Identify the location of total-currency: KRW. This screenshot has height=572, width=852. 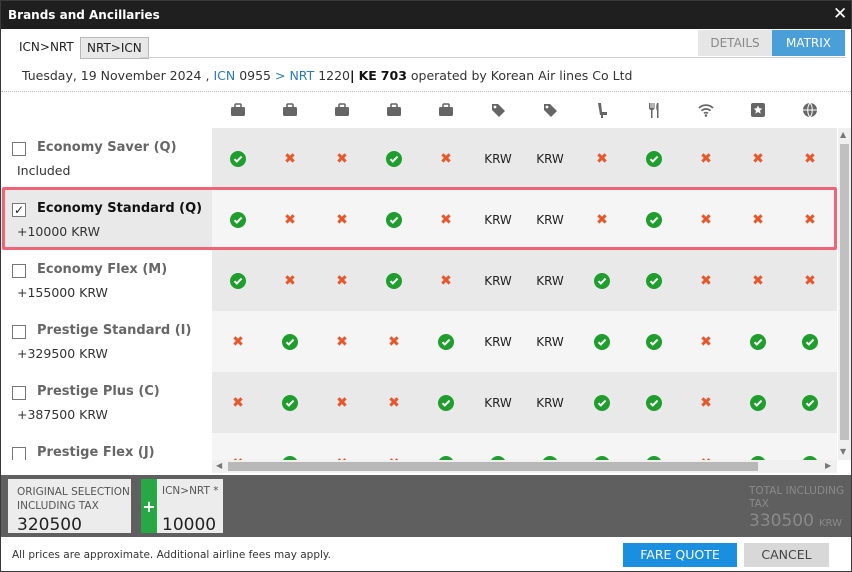
(830, 523).